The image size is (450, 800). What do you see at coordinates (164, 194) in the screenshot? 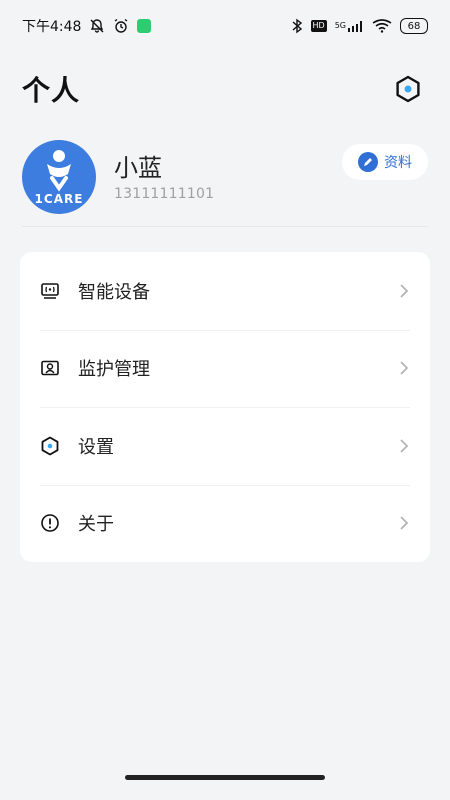
I see `user-phone: 13111111101` at bounding box center [164, 194].